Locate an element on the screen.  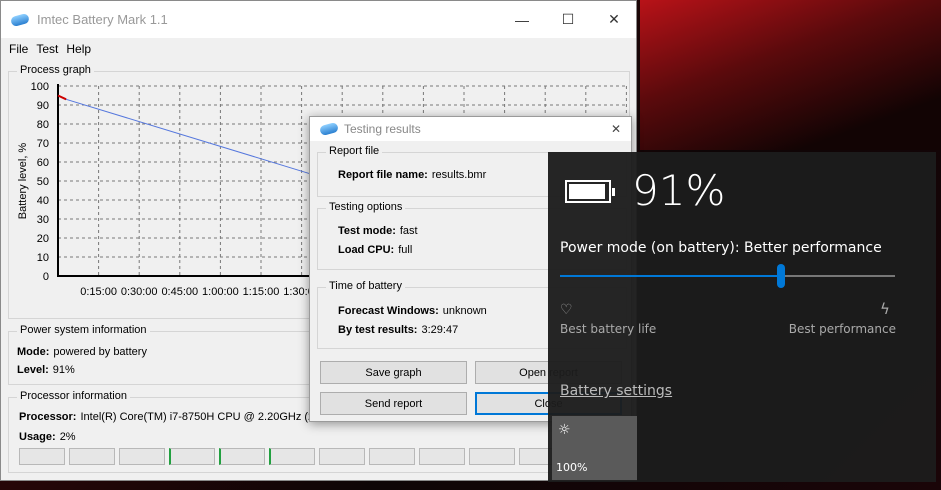
y-tick-label: 70 is located at coordinates (43, 144).